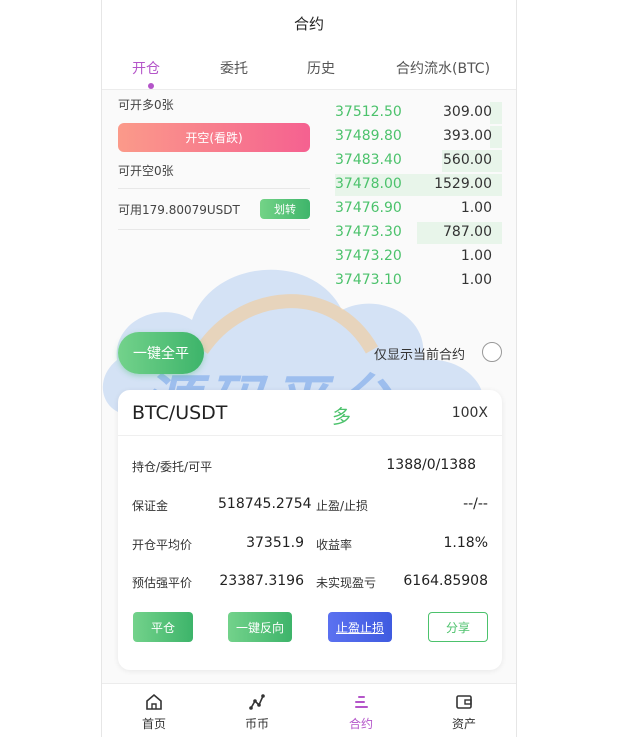 The height and width of the screenshot is (737, 619). What do you see at coordinates (321, 68) in the screenshot?
I see `tab-history: 历史` at bounding box center [321, 68].